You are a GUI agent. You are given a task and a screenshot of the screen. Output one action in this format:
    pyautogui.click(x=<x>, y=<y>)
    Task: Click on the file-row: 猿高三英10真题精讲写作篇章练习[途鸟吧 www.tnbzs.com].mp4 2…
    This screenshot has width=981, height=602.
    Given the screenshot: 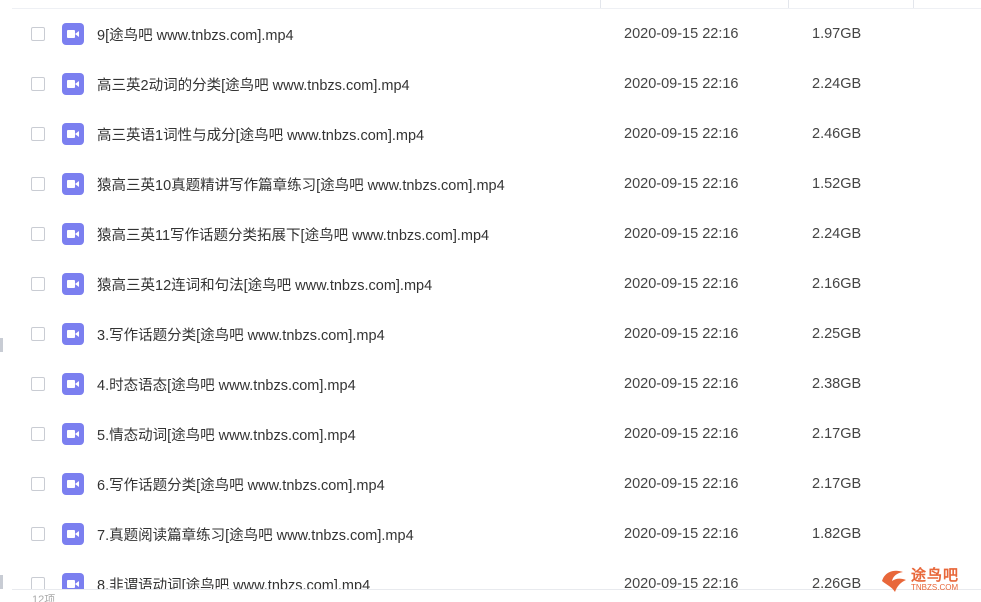 What is the action you would take?
    pyautogui.click(x=496, y=184)
    